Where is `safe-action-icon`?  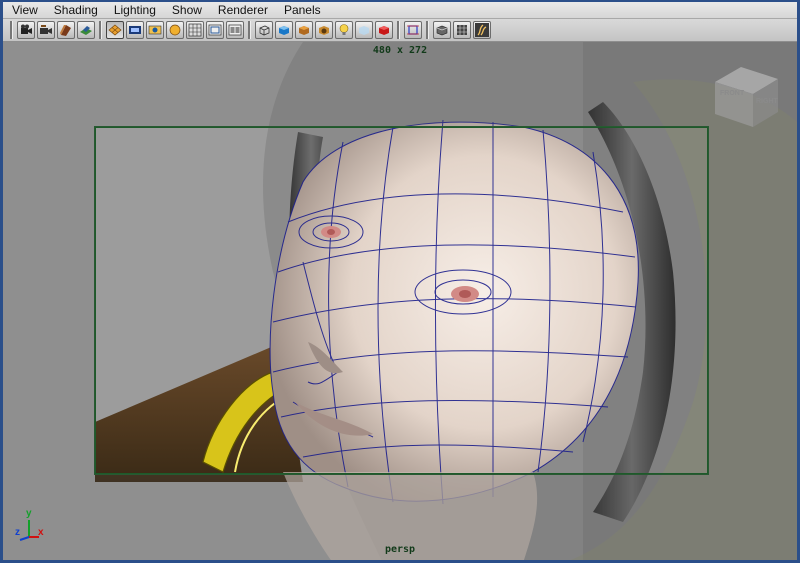 safe-action-icon is located at coordinates (215, 30).